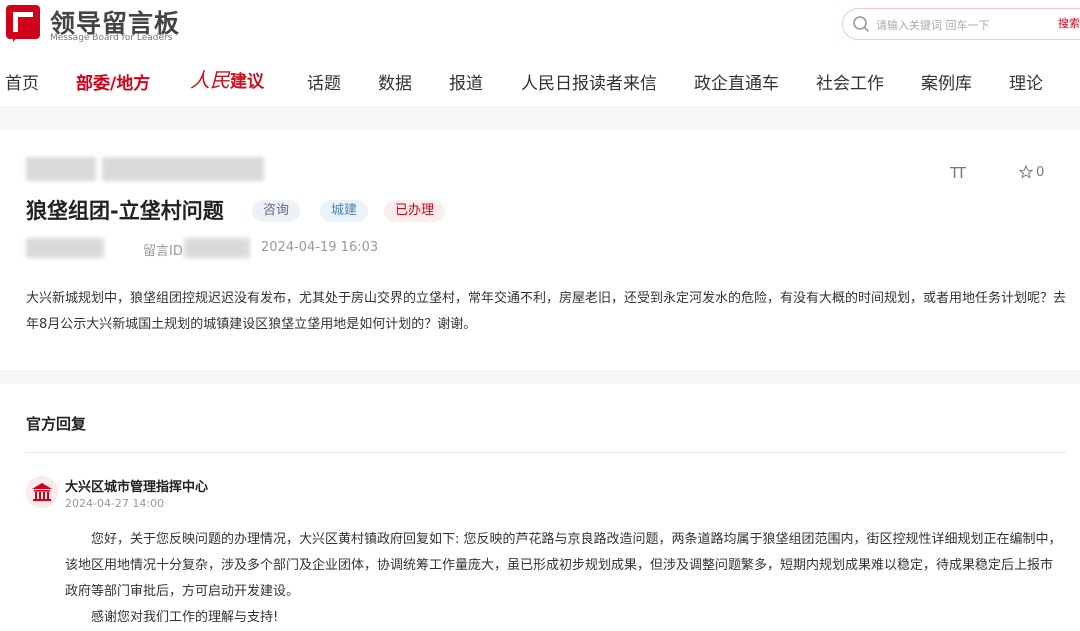 The height and width of the screenshot is (631, 1080). What do you see at coordinates (395, 81) in the screenshot?
I see `nav-item-data: 数据` at bounding box center [395, 81].